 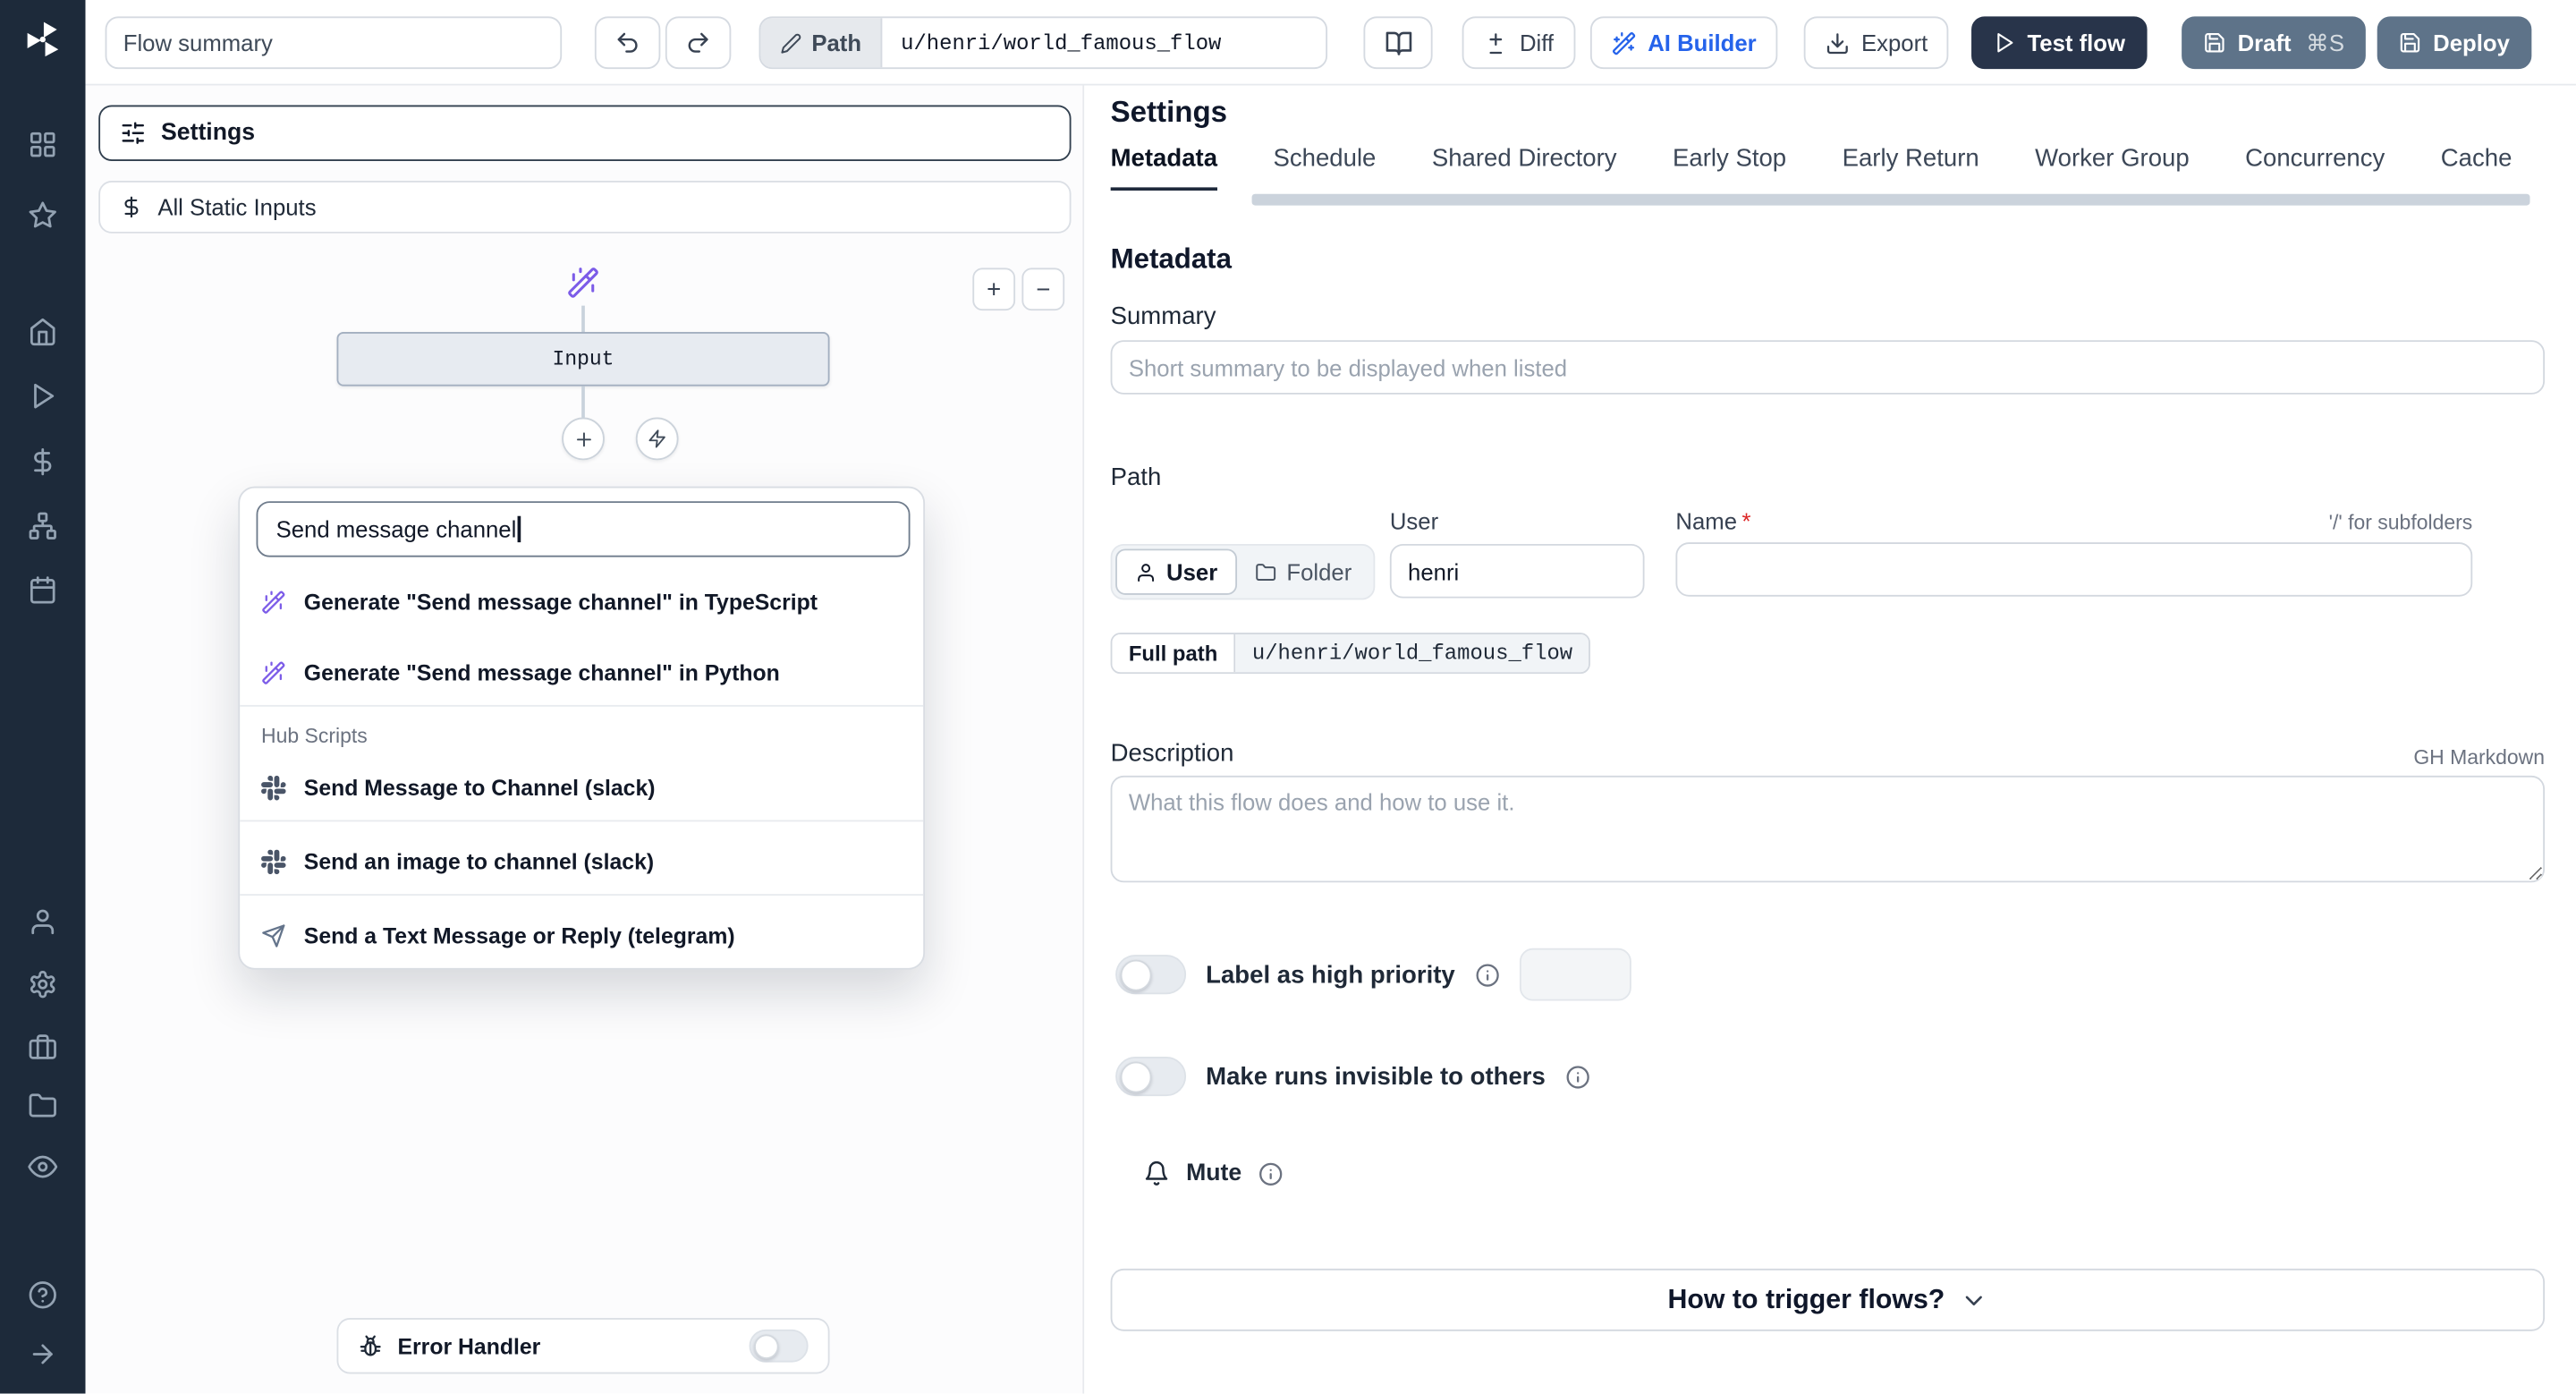 What do you see at coordinates (1169, 112) in the screenshot?
I see `settings-title: Settings` at bounding box center [1169, 112].